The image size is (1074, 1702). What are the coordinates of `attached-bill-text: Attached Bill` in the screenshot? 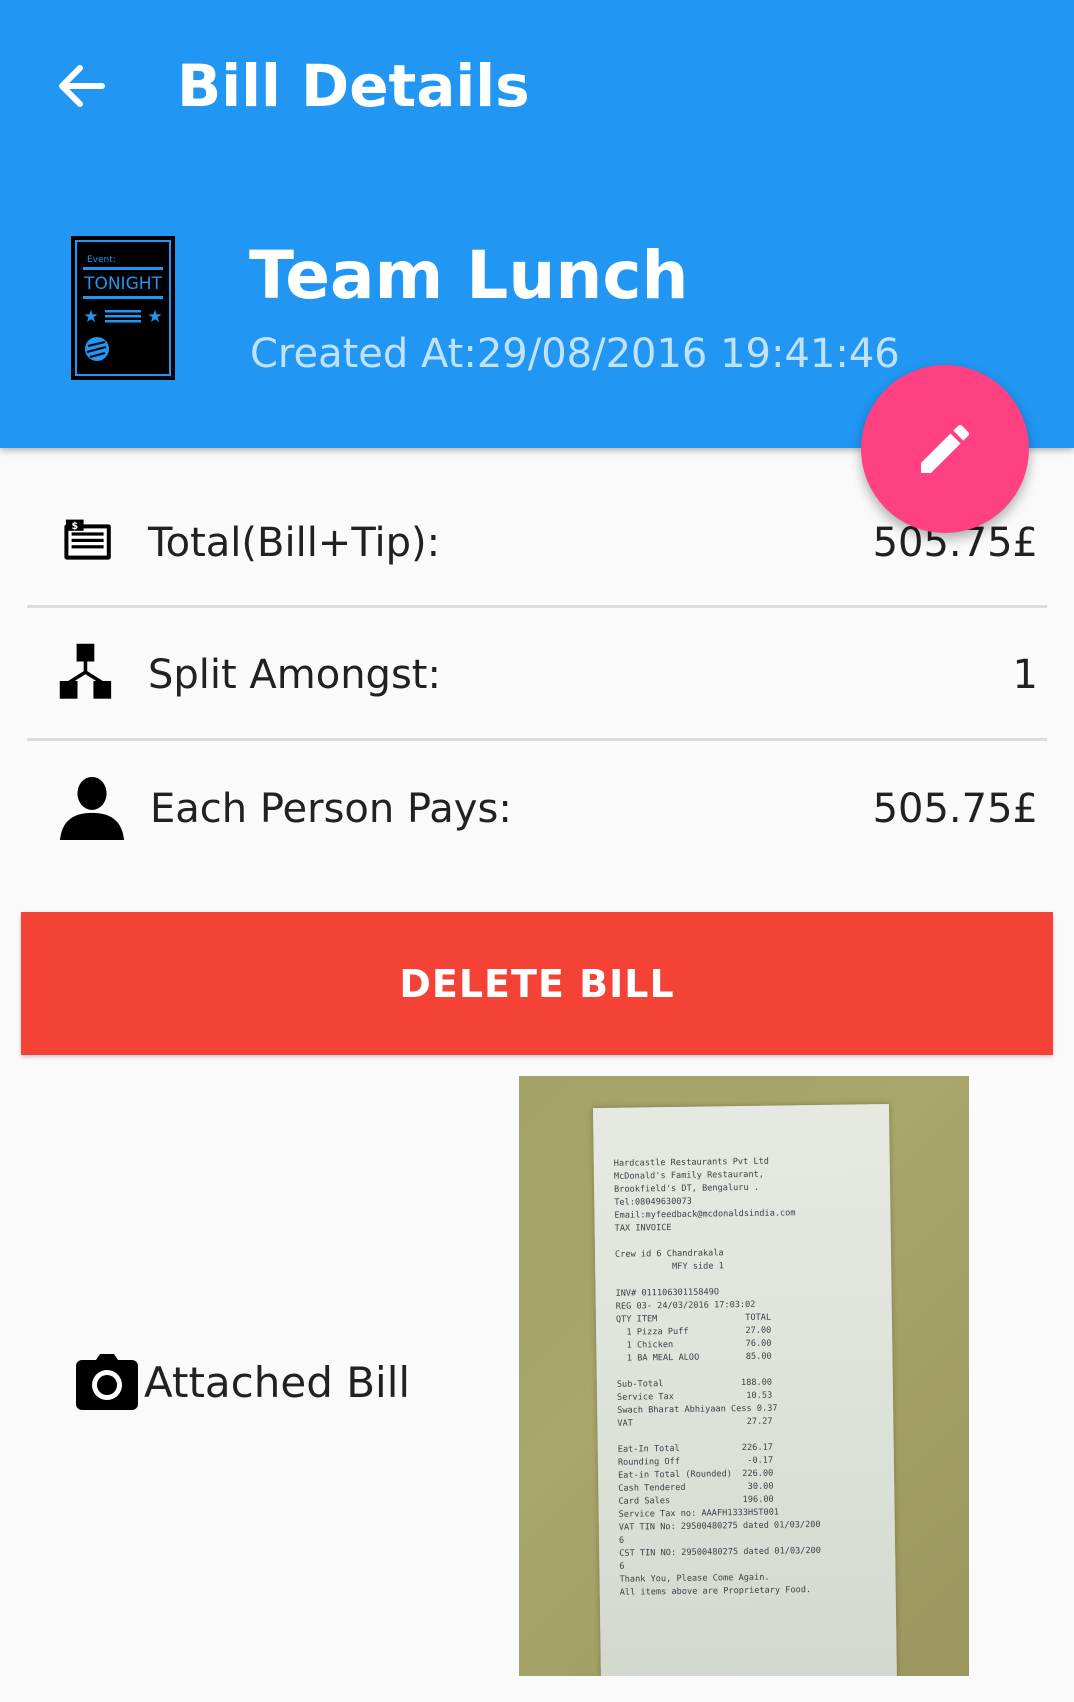 It's located at (277, 1382).